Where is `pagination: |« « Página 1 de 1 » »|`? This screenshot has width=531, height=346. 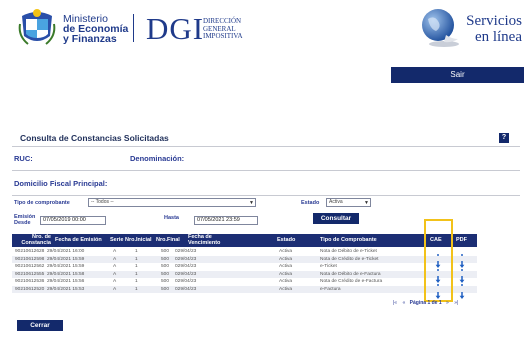
pagination: |« « Página 1 de 1 » »| is located at coordinates (425, 303).